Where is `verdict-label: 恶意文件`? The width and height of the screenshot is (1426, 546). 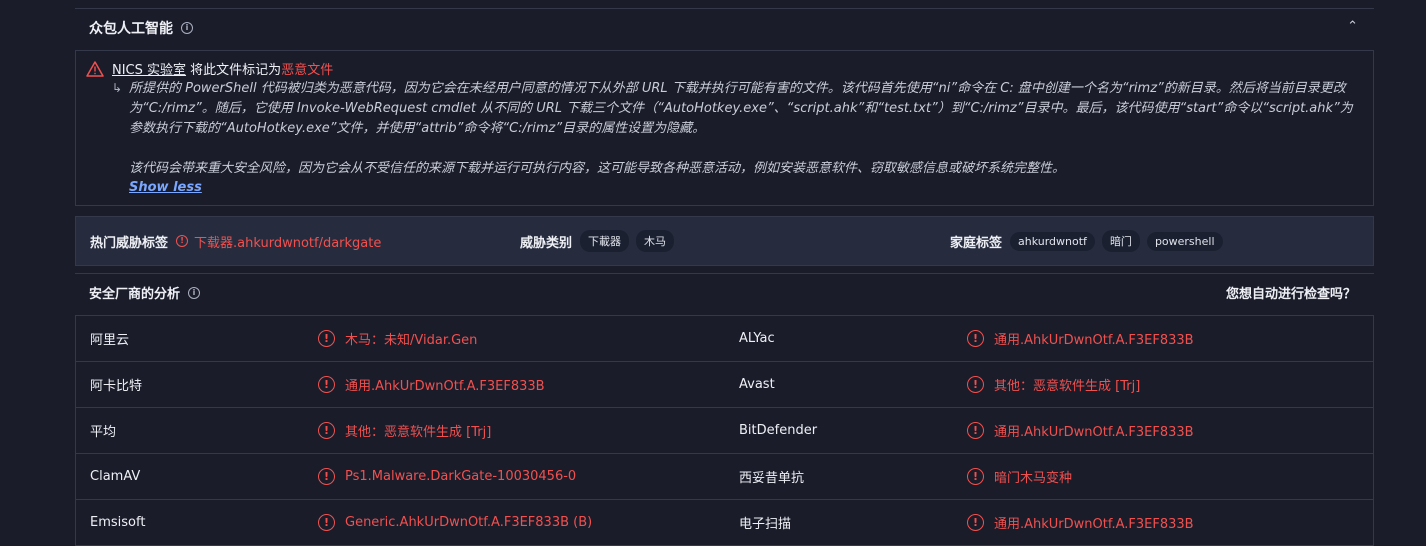 verdict-label: 恶意文件 is located at coordinates (307, 70).